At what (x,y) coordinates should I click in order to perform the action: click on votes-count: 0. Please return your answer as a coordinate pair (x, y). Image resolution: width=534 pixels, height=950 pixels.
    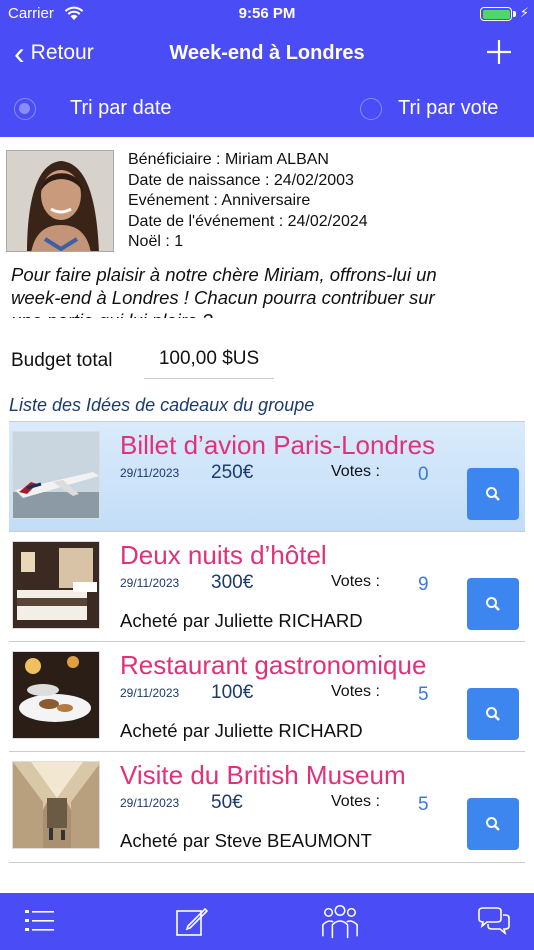
    Looking at the image, I should click on (423, 474).